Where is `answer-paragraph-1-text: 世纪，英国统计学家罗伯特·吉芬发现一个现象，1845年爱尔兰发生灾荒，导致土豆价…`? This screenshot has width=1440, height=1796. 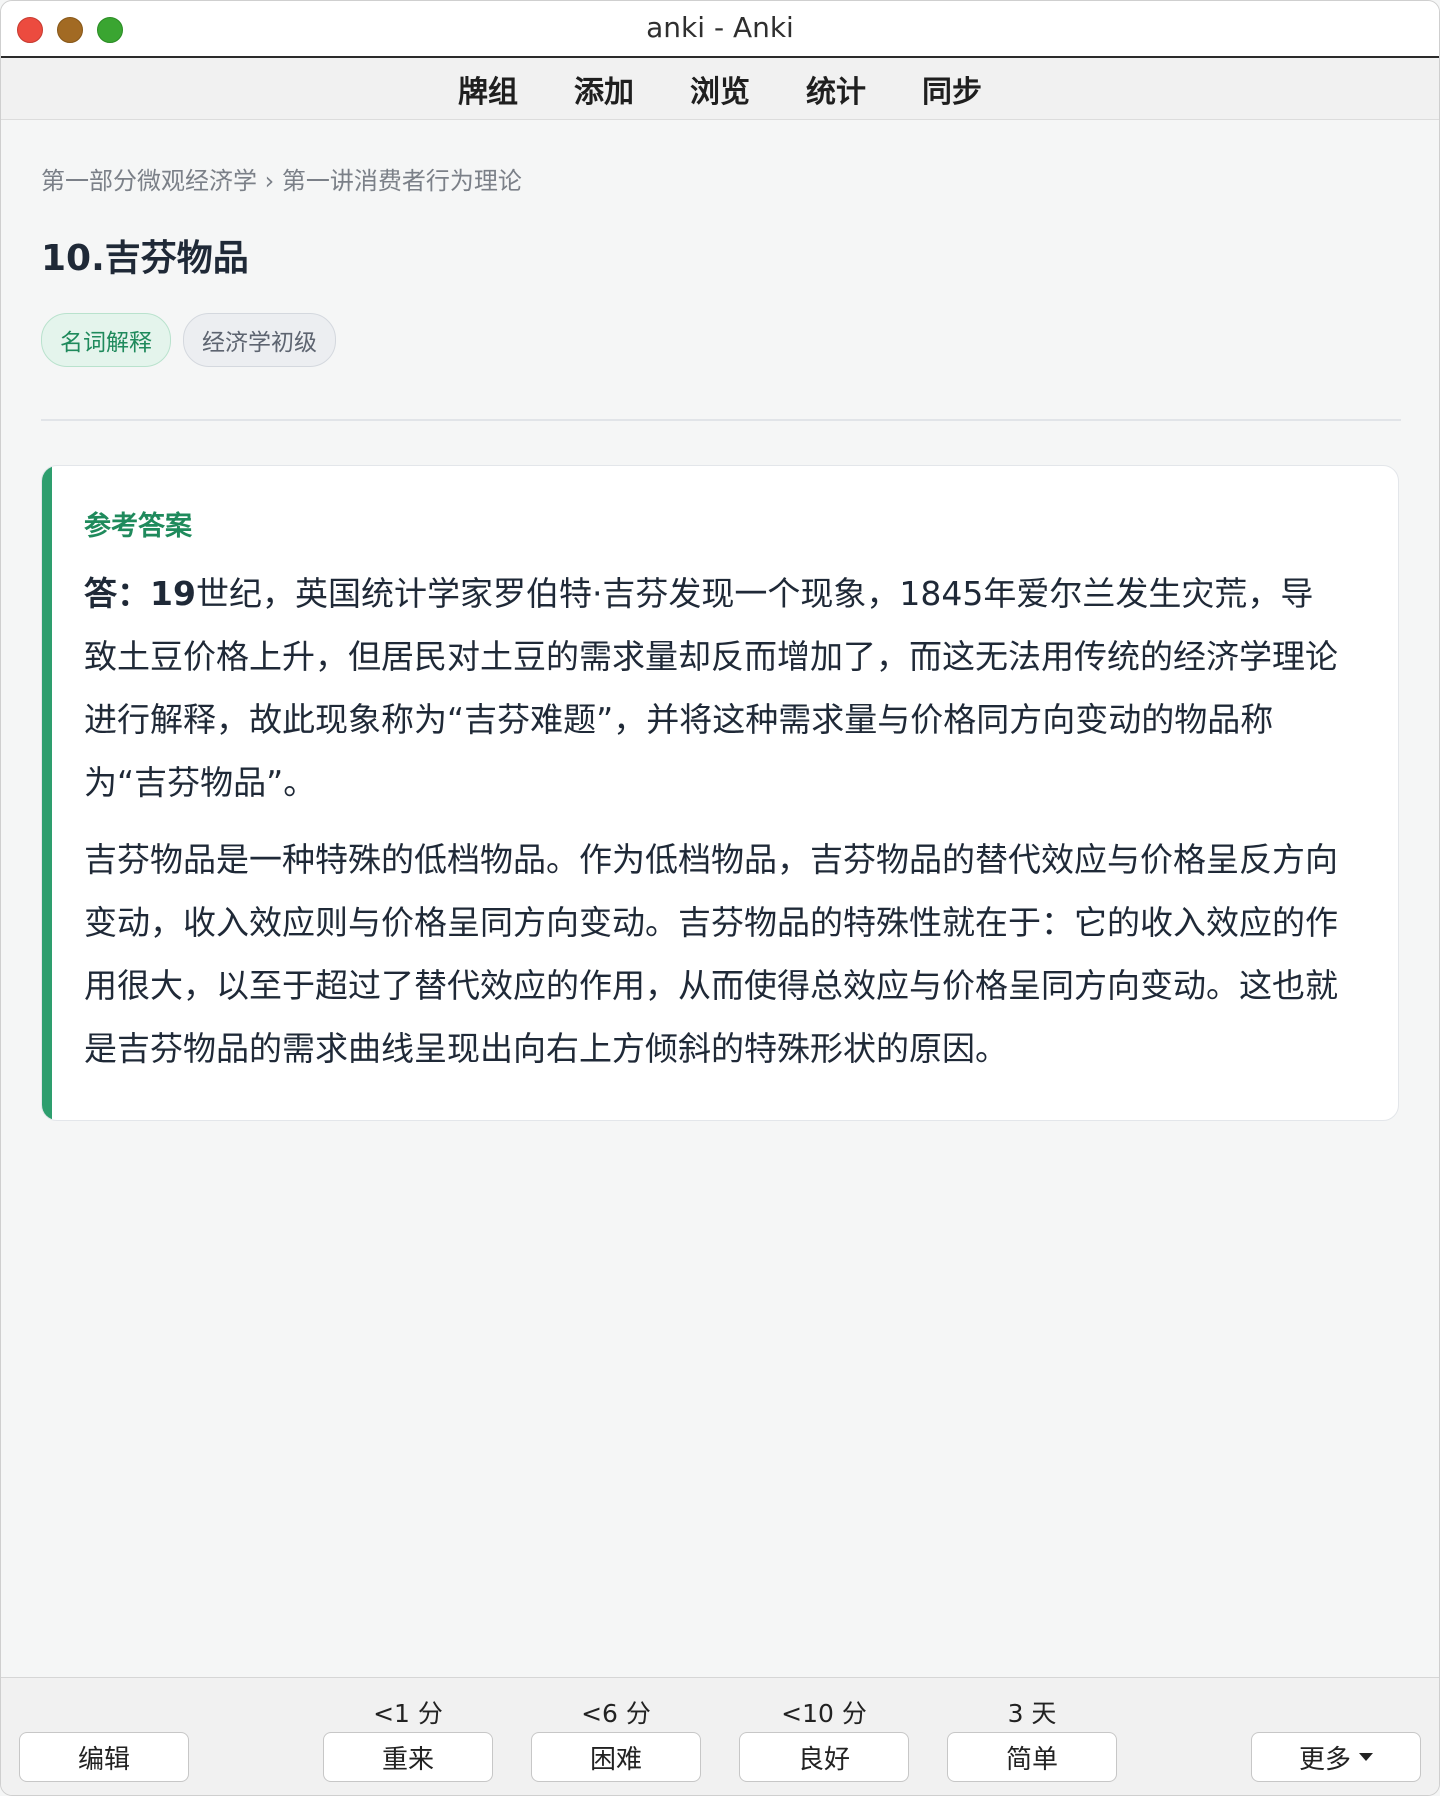 answer-paragraph-1-text: 世纪，英国统计学家罗伯特·吉芬发现一个现象，1845年爱尔兰发生灾荒，导致土豆价… is located at coordinates (711, 688).